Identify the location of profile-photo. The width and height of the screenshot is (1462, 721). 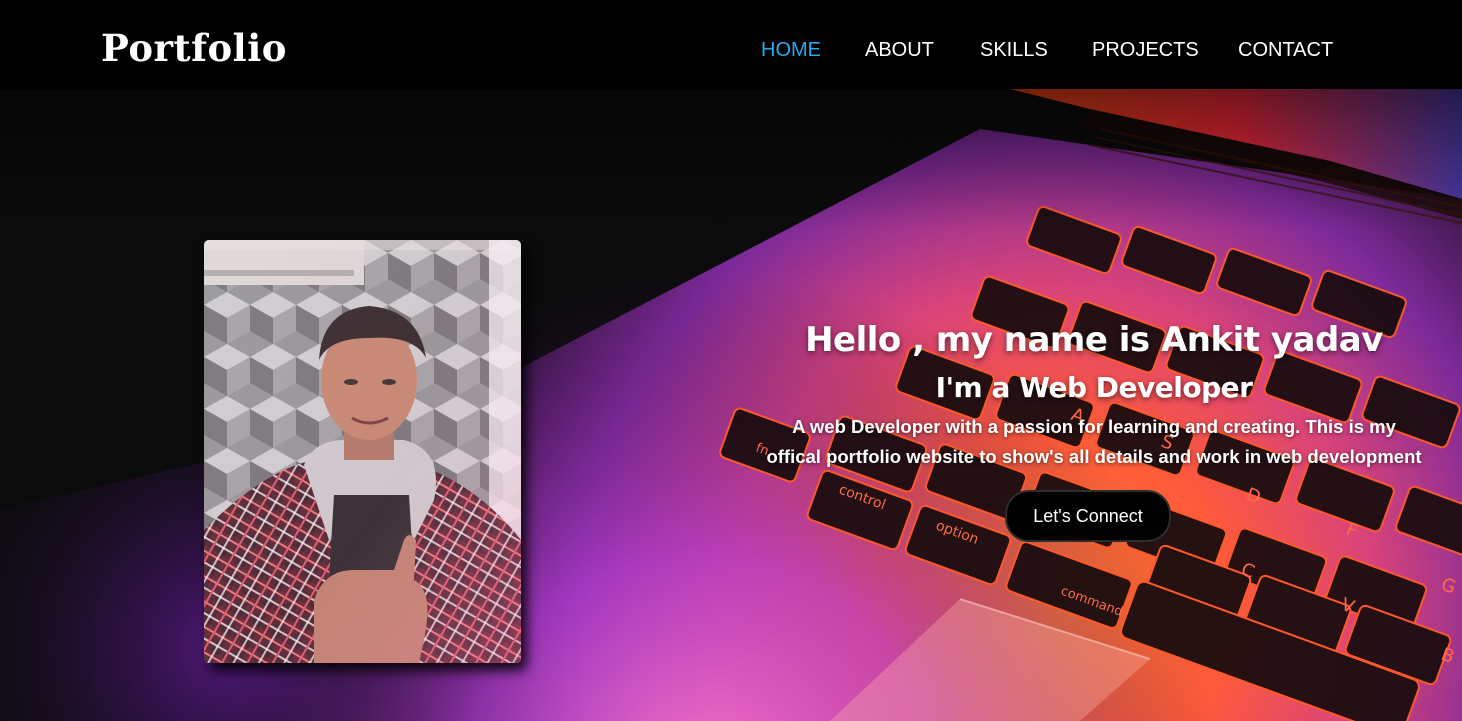
(362, 451).